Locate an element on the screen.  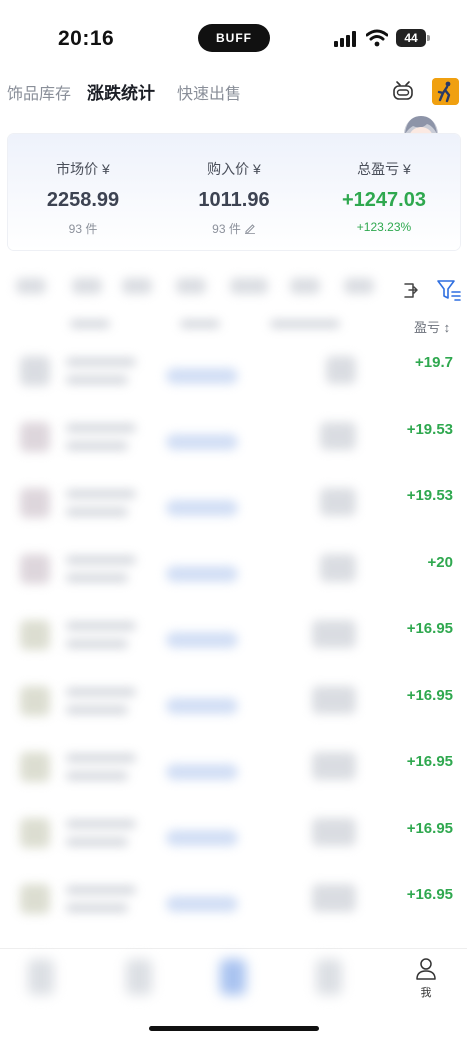
market-price-label: 市场价 ¥ is located at coordinates (83, 169).